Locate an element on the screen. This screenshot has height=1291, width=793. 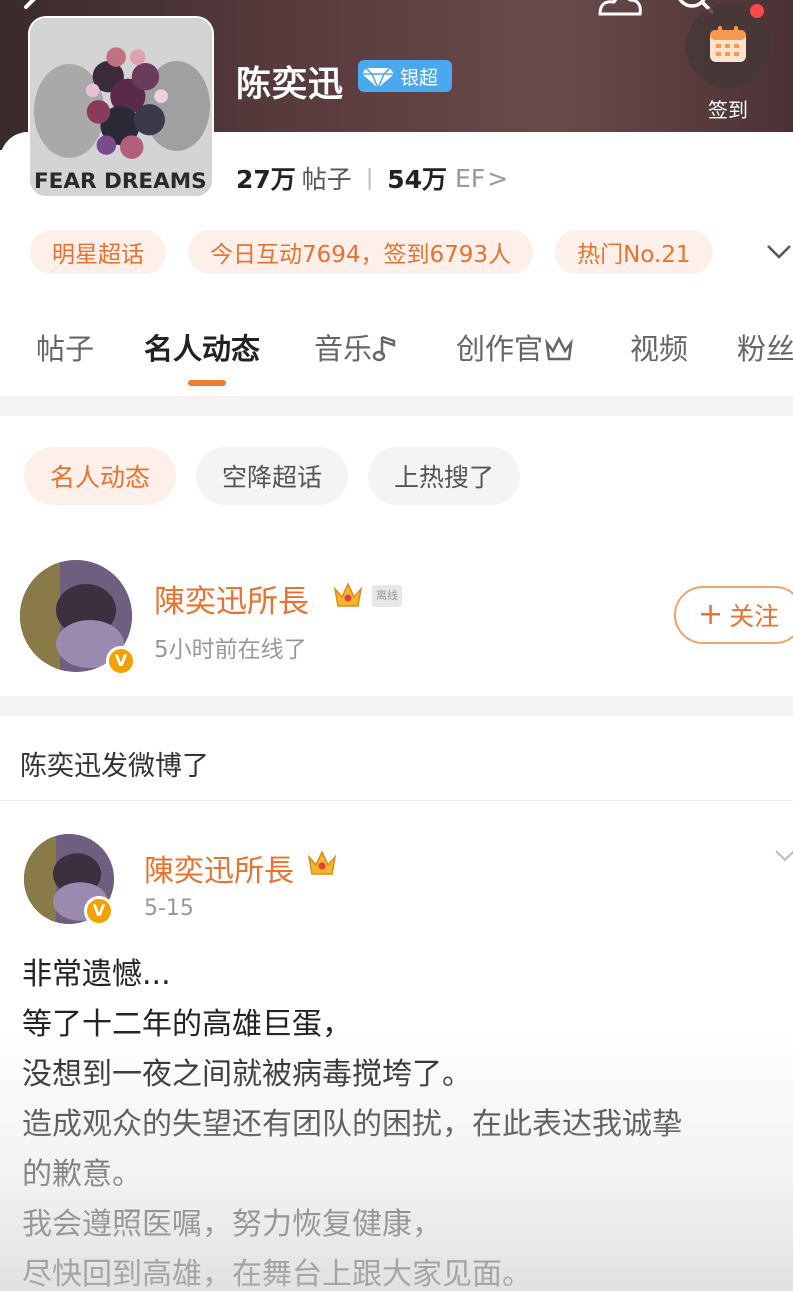
ef-unit: EF is located at coordinates (470, 178).